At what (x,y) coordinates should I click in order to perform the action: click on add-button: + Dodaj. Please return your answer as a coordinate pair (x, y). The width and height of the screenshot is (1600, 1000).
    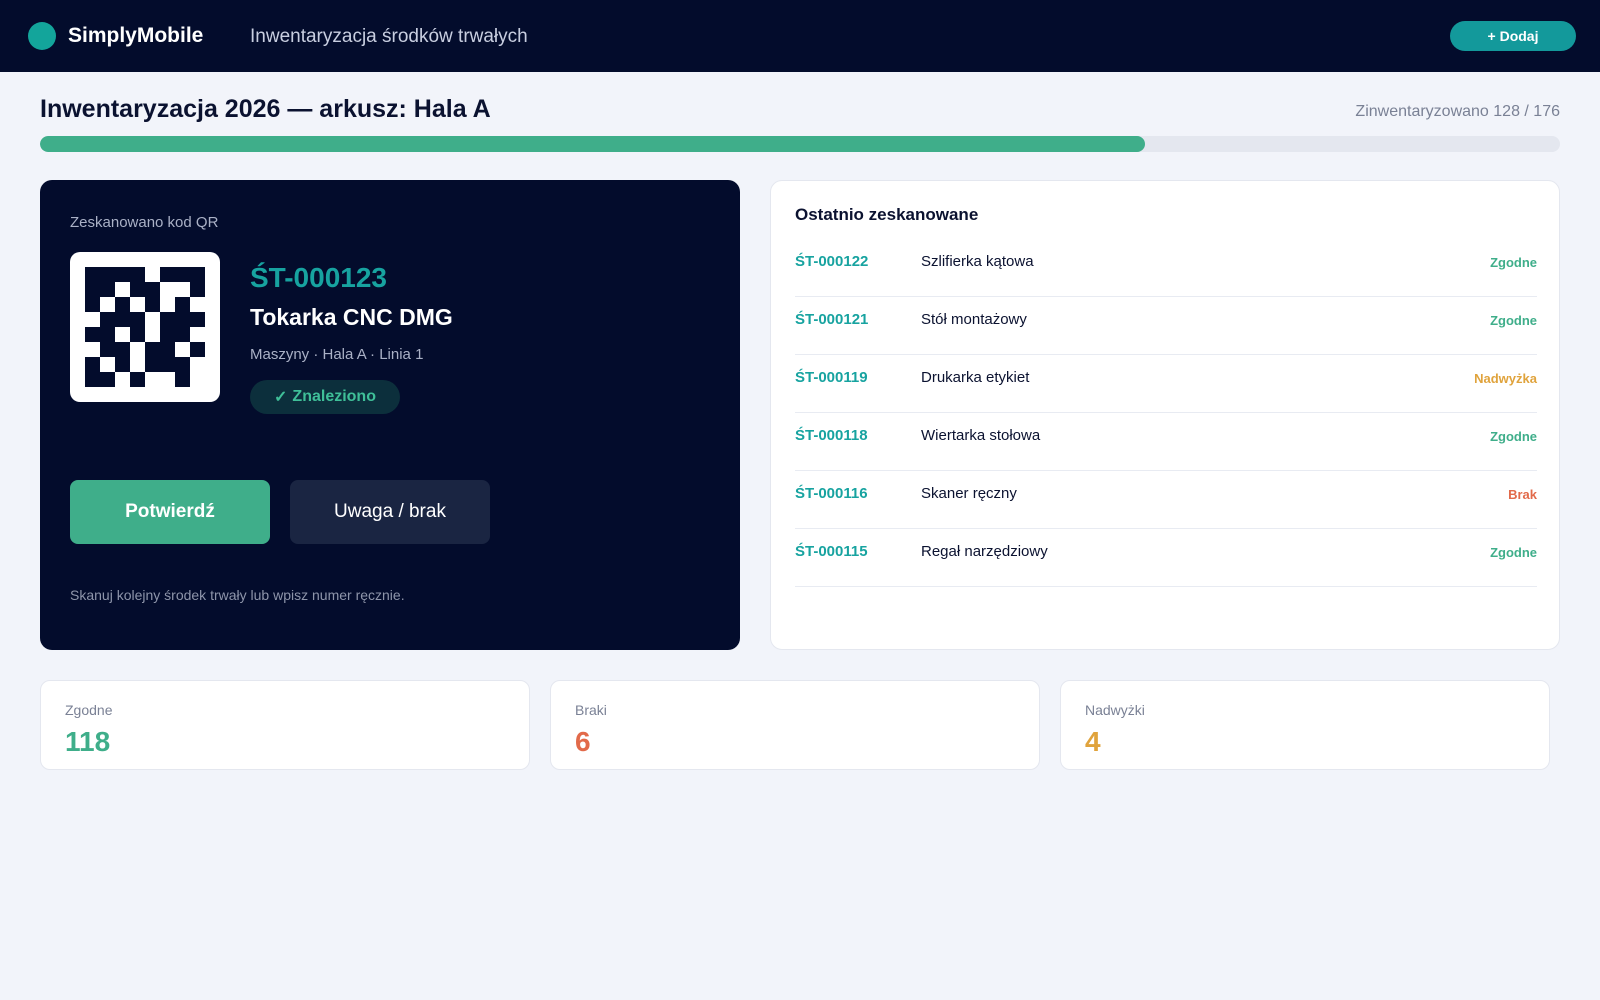
    Looking at the image, I should click on (1513, 36).